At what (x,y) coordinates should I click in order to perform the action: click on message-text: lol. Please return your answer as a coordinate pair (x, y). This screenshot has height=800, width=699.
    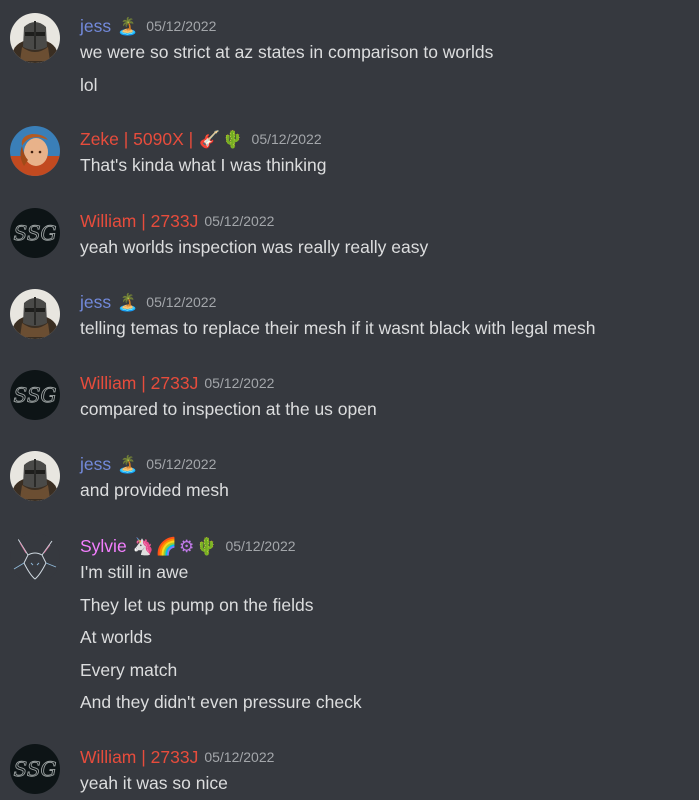
    Looking at the image, I should click on (89, 85).